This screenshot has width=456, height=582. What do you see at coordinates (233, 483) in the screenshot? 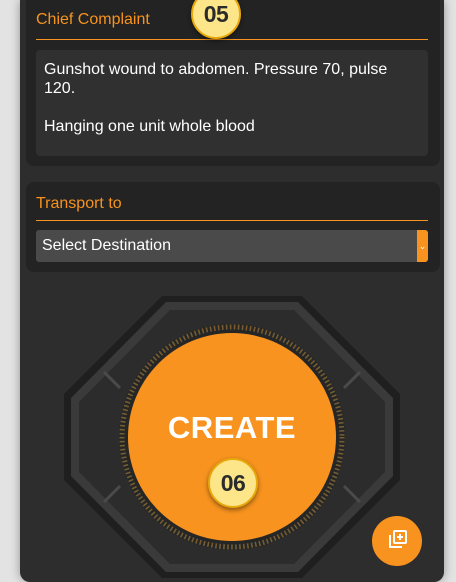
I see `annotation-badge: 06` at bounding box center [233, 483].